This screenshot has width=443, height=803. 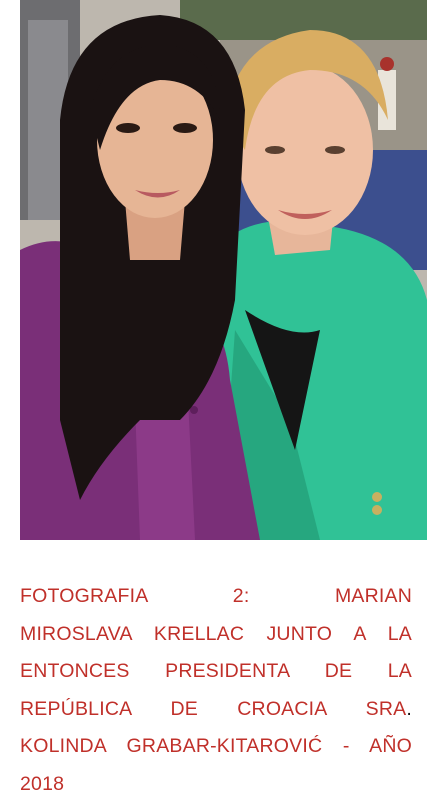 I want to click on caption-line-1: FOTOGRAFIA 2: MARIAN, so click(x=216, y=597).